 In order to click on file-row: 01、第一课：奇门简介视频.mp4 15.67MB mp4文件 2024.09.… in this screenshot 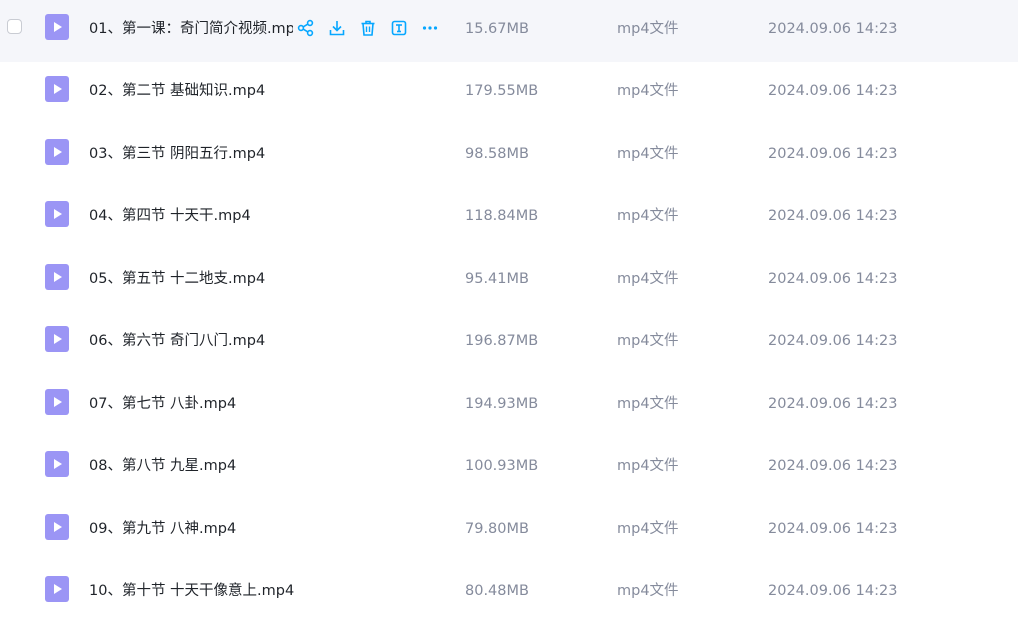, I will do `click(509, 31)`.